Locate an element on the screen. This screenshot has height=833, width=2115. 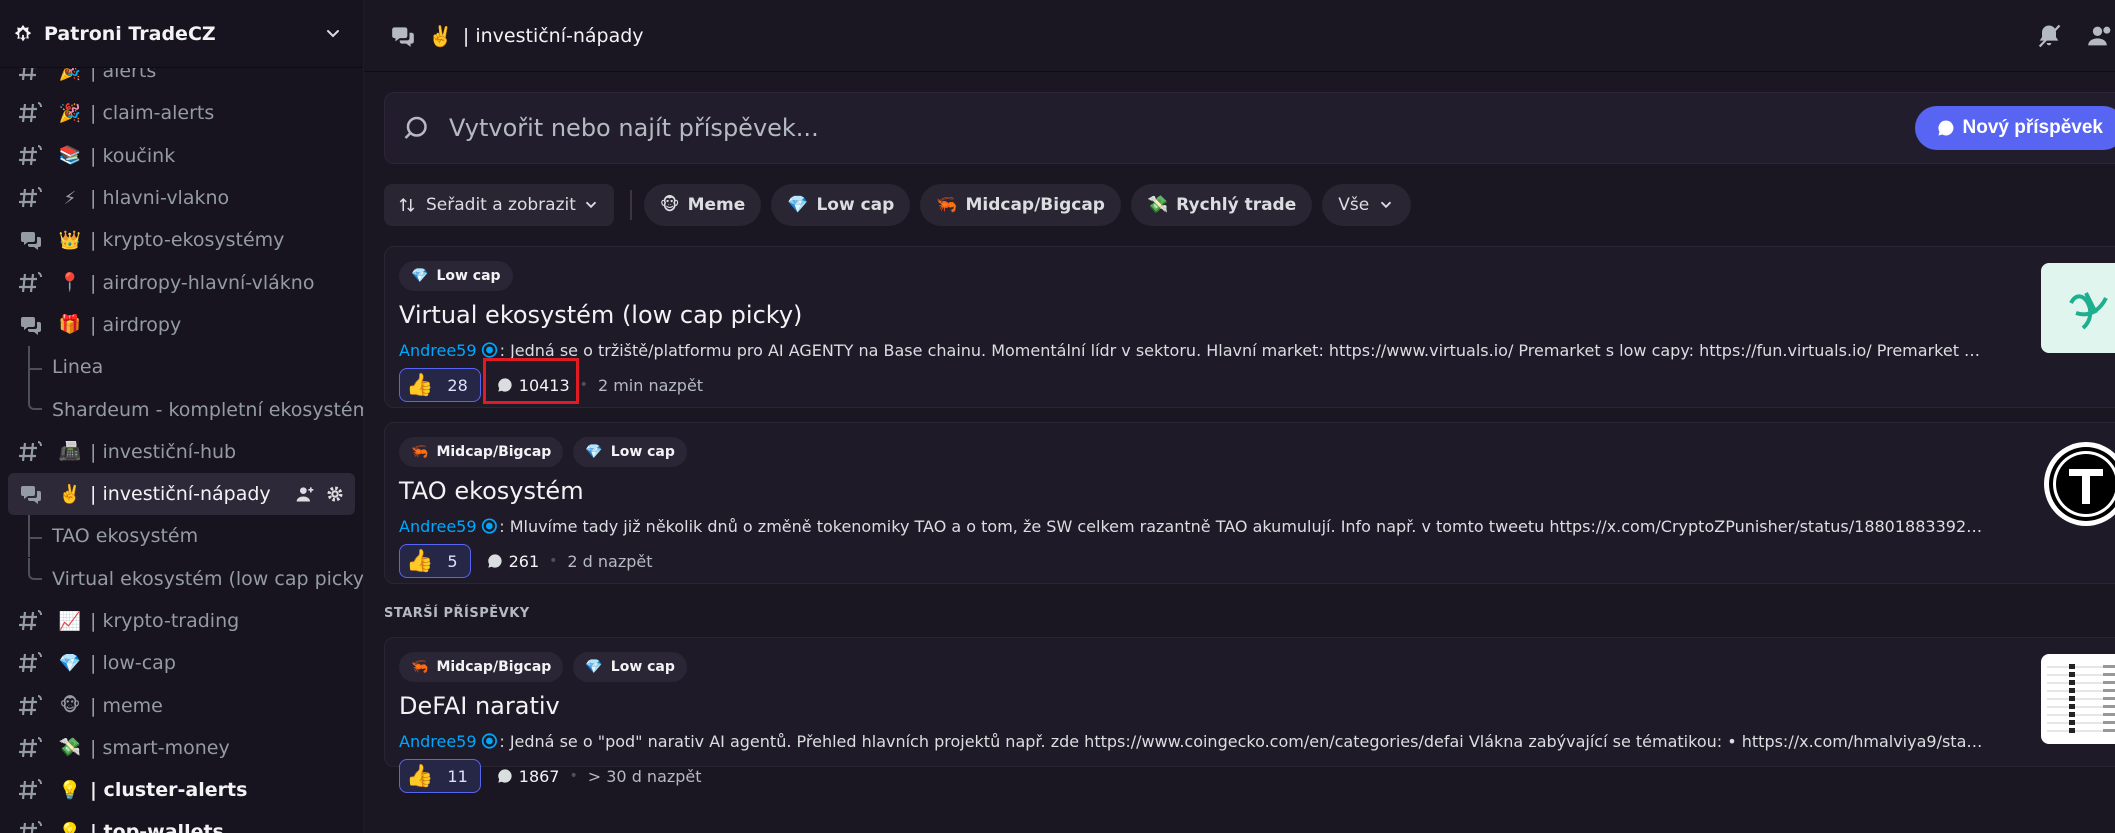
tag-filter-chip: 🦐 Midcap/Bigcap is located at coordinates (1020, 205).